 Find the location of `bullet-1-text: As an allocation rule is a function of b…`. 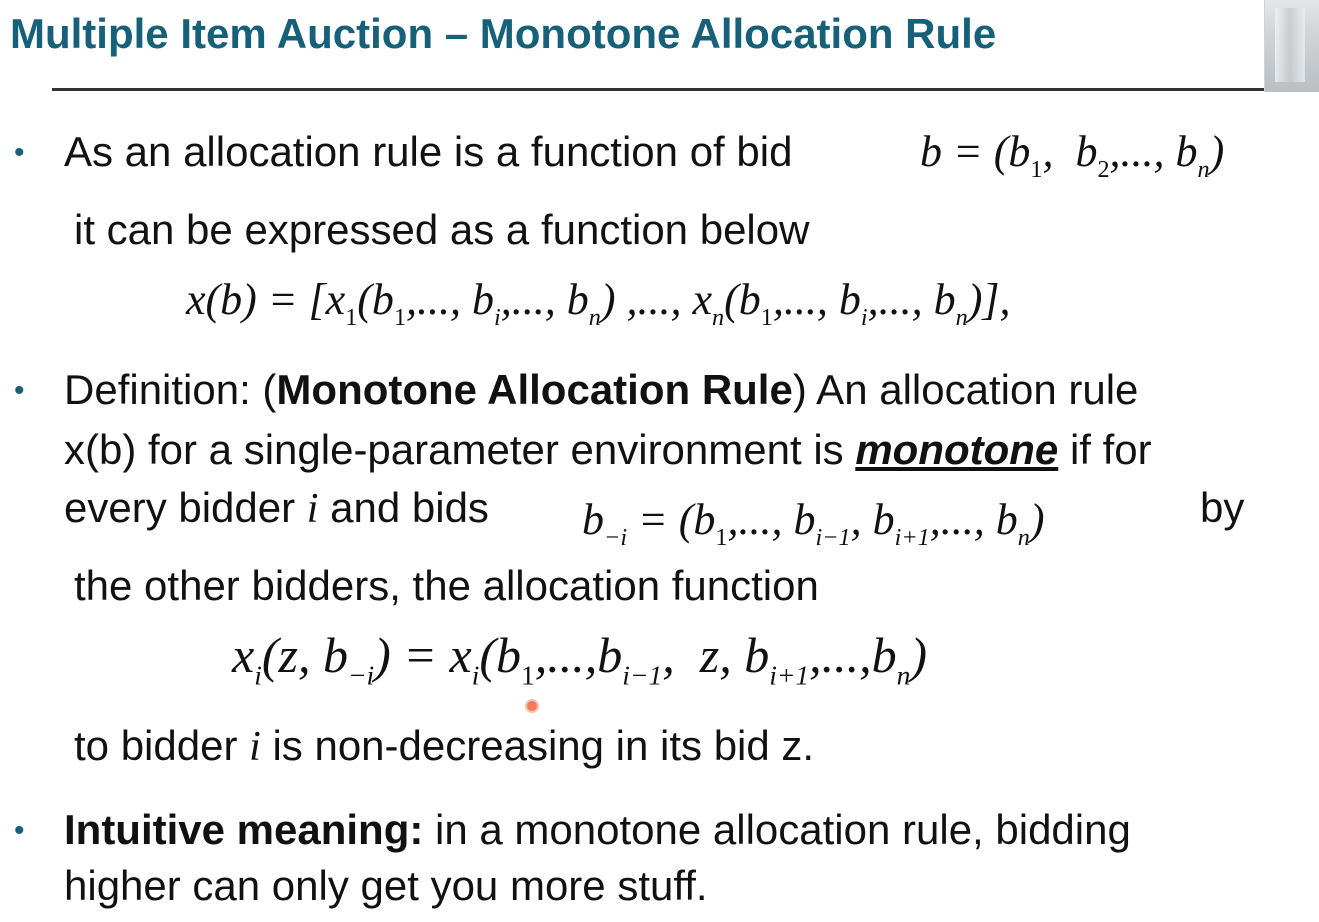

bullet-1-text: As an allocation rule is a function of b… is located at coordinates (428, 151).